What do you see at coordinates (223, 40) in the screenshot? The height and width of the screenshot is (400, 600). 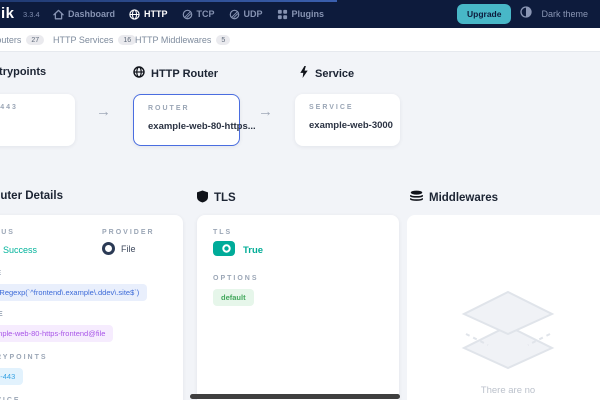 I see `tab-count-badge: 5` at bounding box center [223, 40].